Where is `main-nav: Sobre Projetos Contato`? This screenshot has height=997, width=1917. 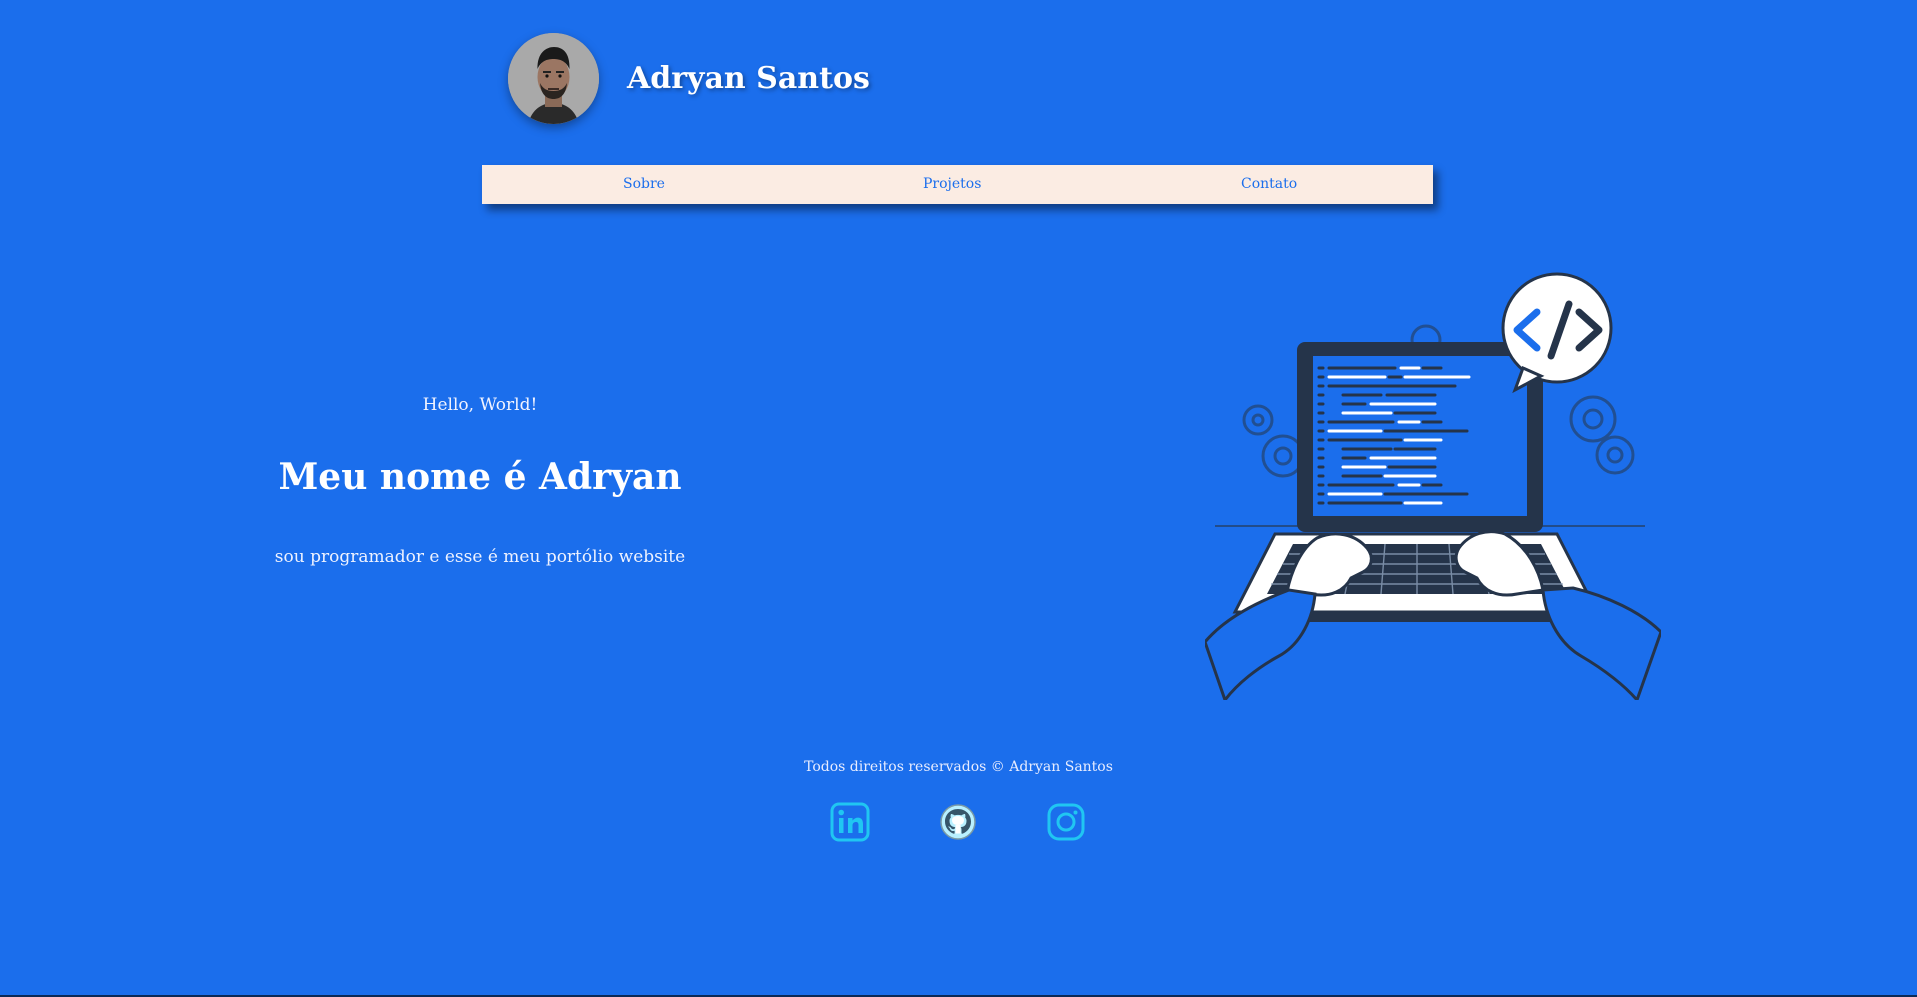
main-nav: Sobre Projetos Contato is located at coordinates (957, 184).